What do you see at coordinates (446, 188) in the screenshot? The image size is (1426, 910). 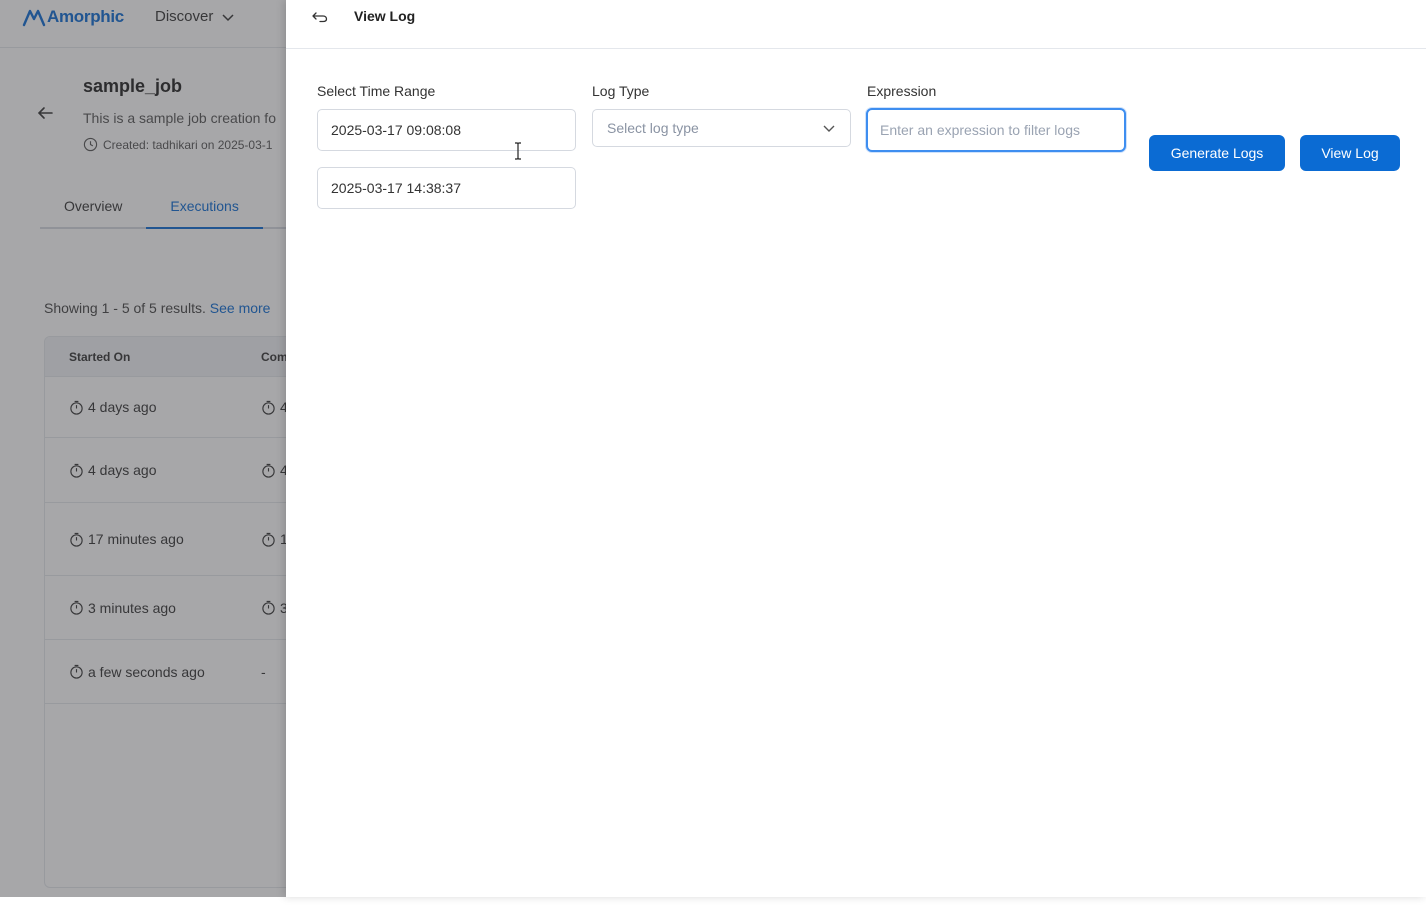 I see `end-time-input: 2025-03-17 14:38:37` at bounding box center [446, 188].